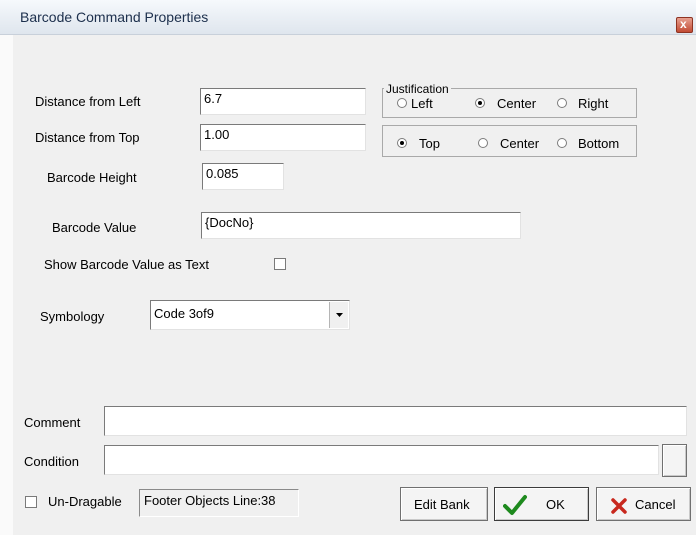 The height and width of the screenshot is (535, 696). Describe the element at coordinates (283, 101) in the screenshot. I see `distance-left-field: 6.7` at that location.